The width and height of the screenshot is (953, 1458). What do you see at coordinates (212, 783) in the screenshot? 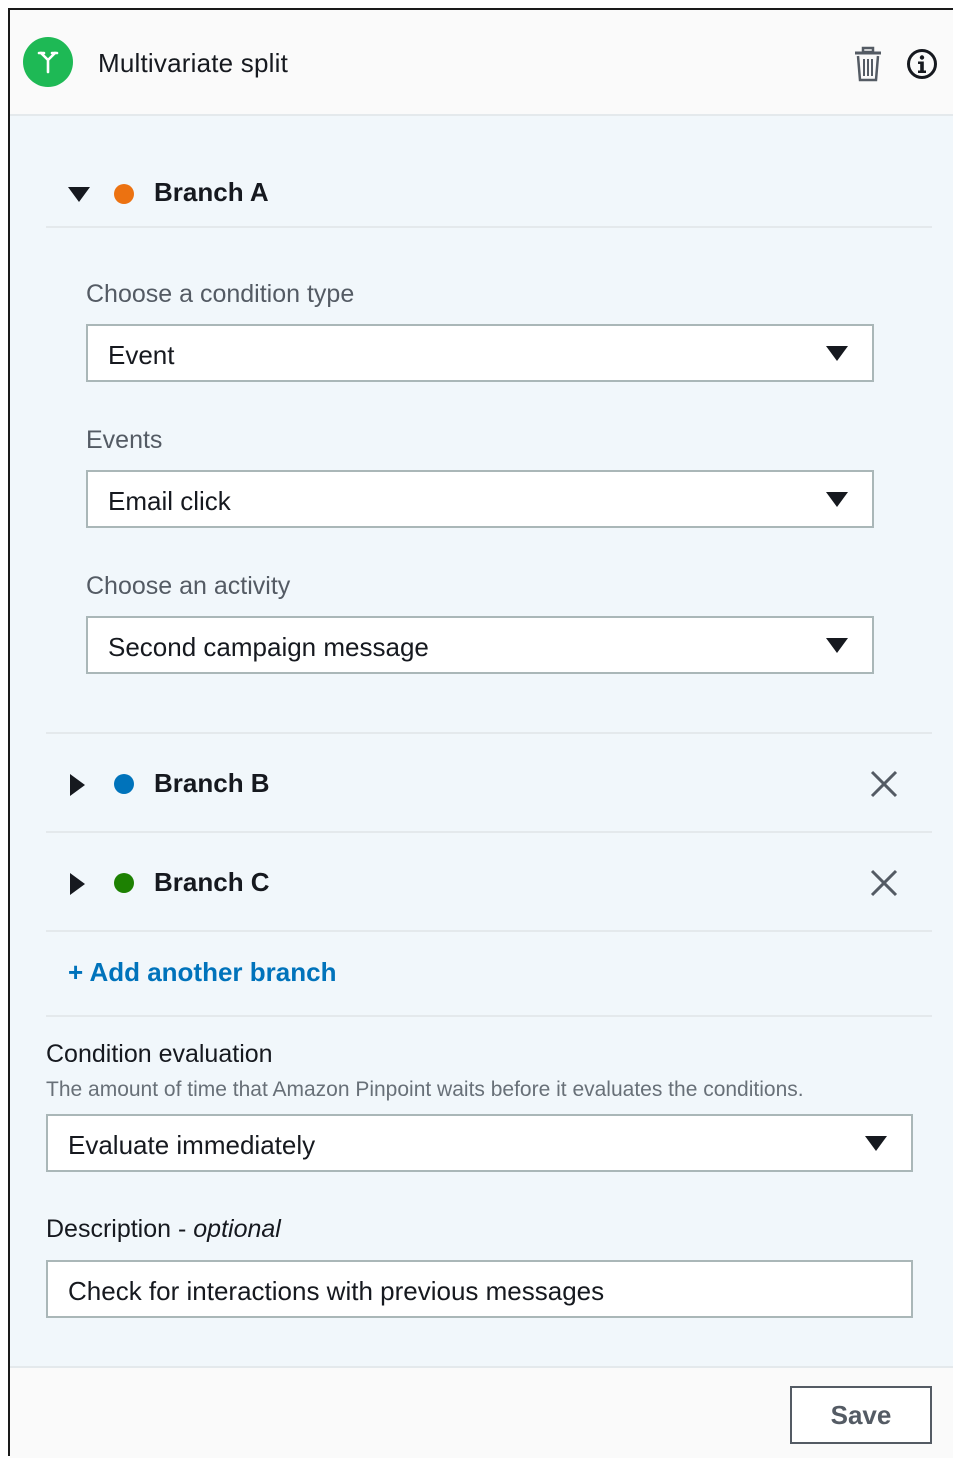
I see `branch-b-label: Branch B` at bounding box center [212, 783].